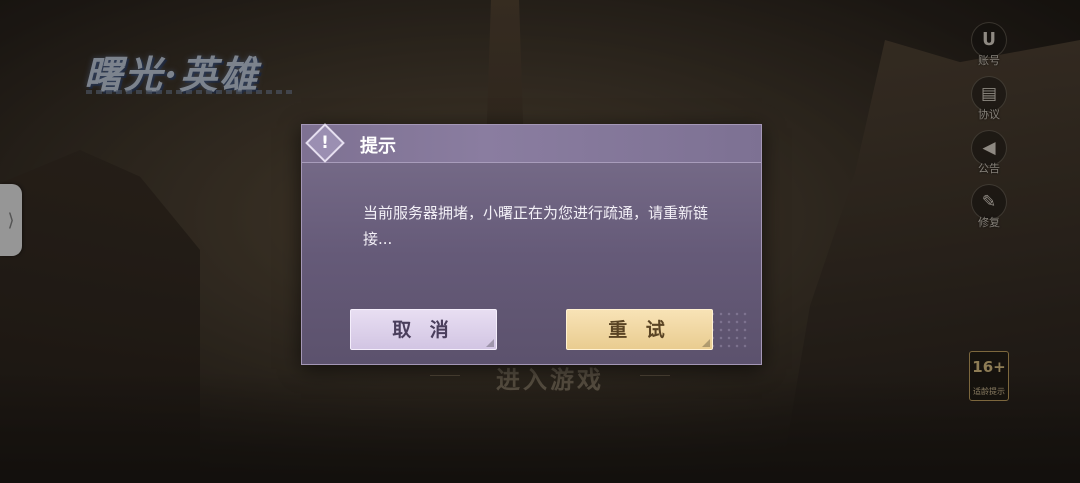 Image resolution: width=1080 pixels, height=483 pixels. I want to click on dialog-title: 提示, so click(378, 146).